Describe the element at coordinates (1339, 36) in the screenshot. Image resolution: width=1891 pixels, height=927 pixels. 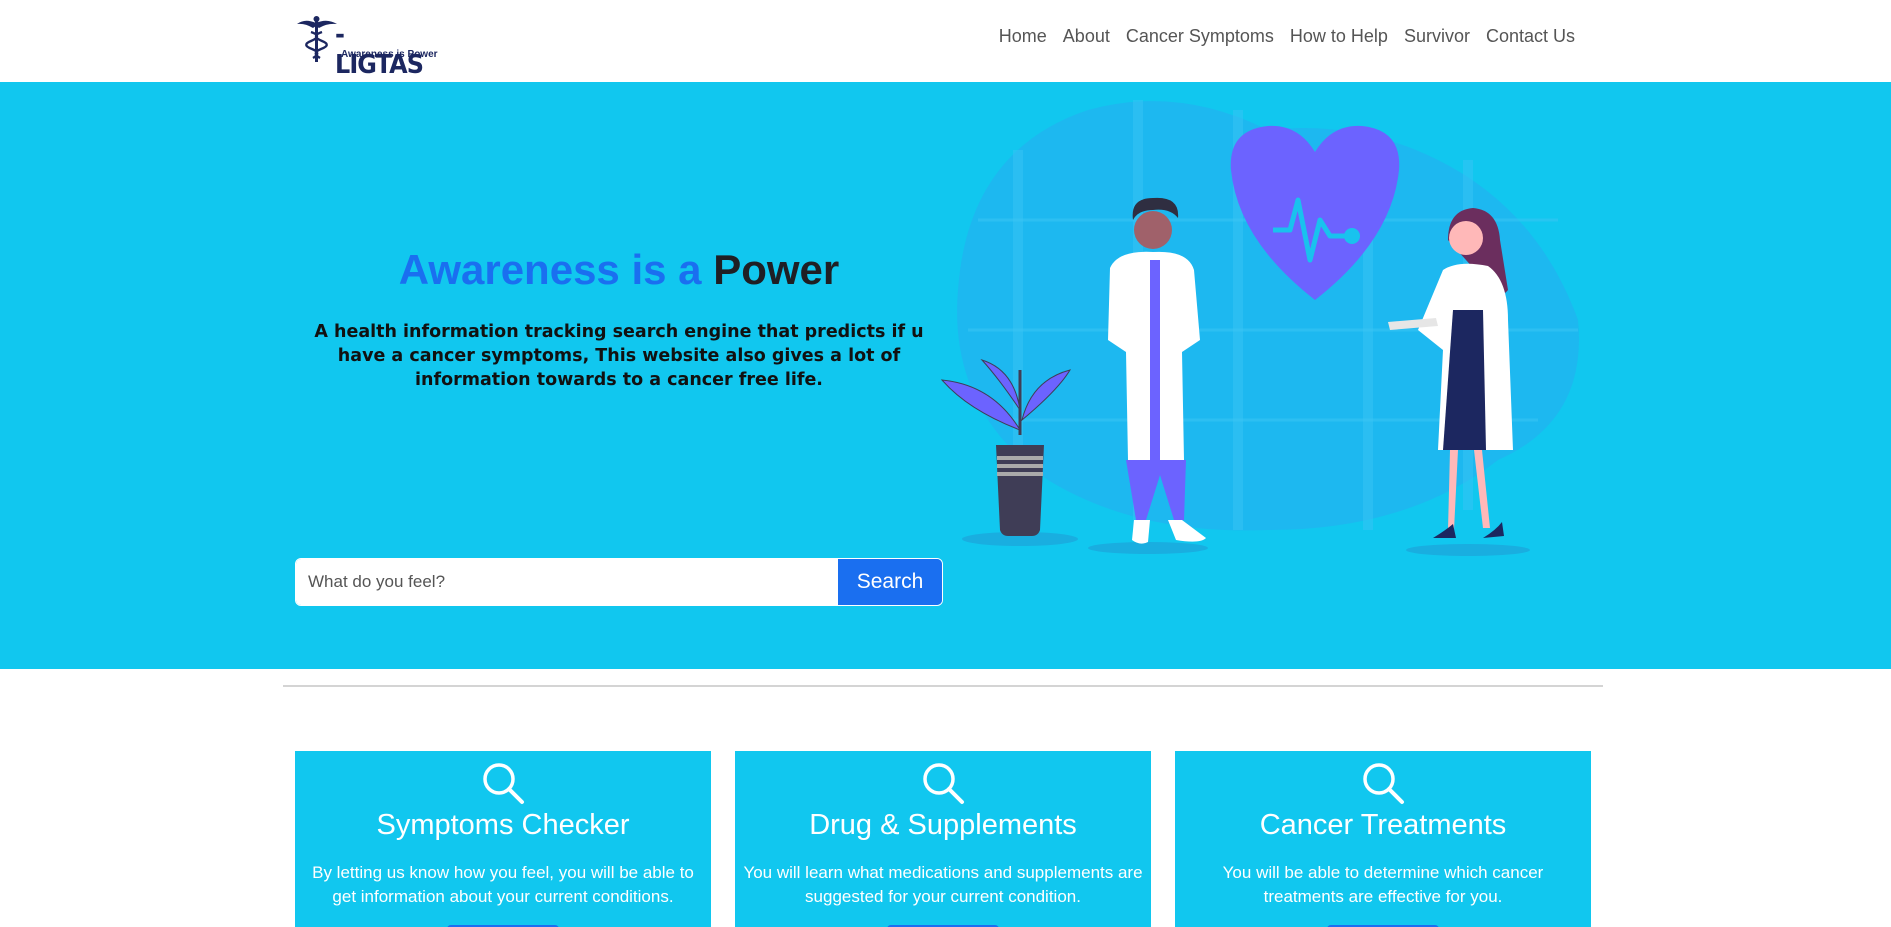
I see `nav-item-how-to-help: How to Help` at that location.